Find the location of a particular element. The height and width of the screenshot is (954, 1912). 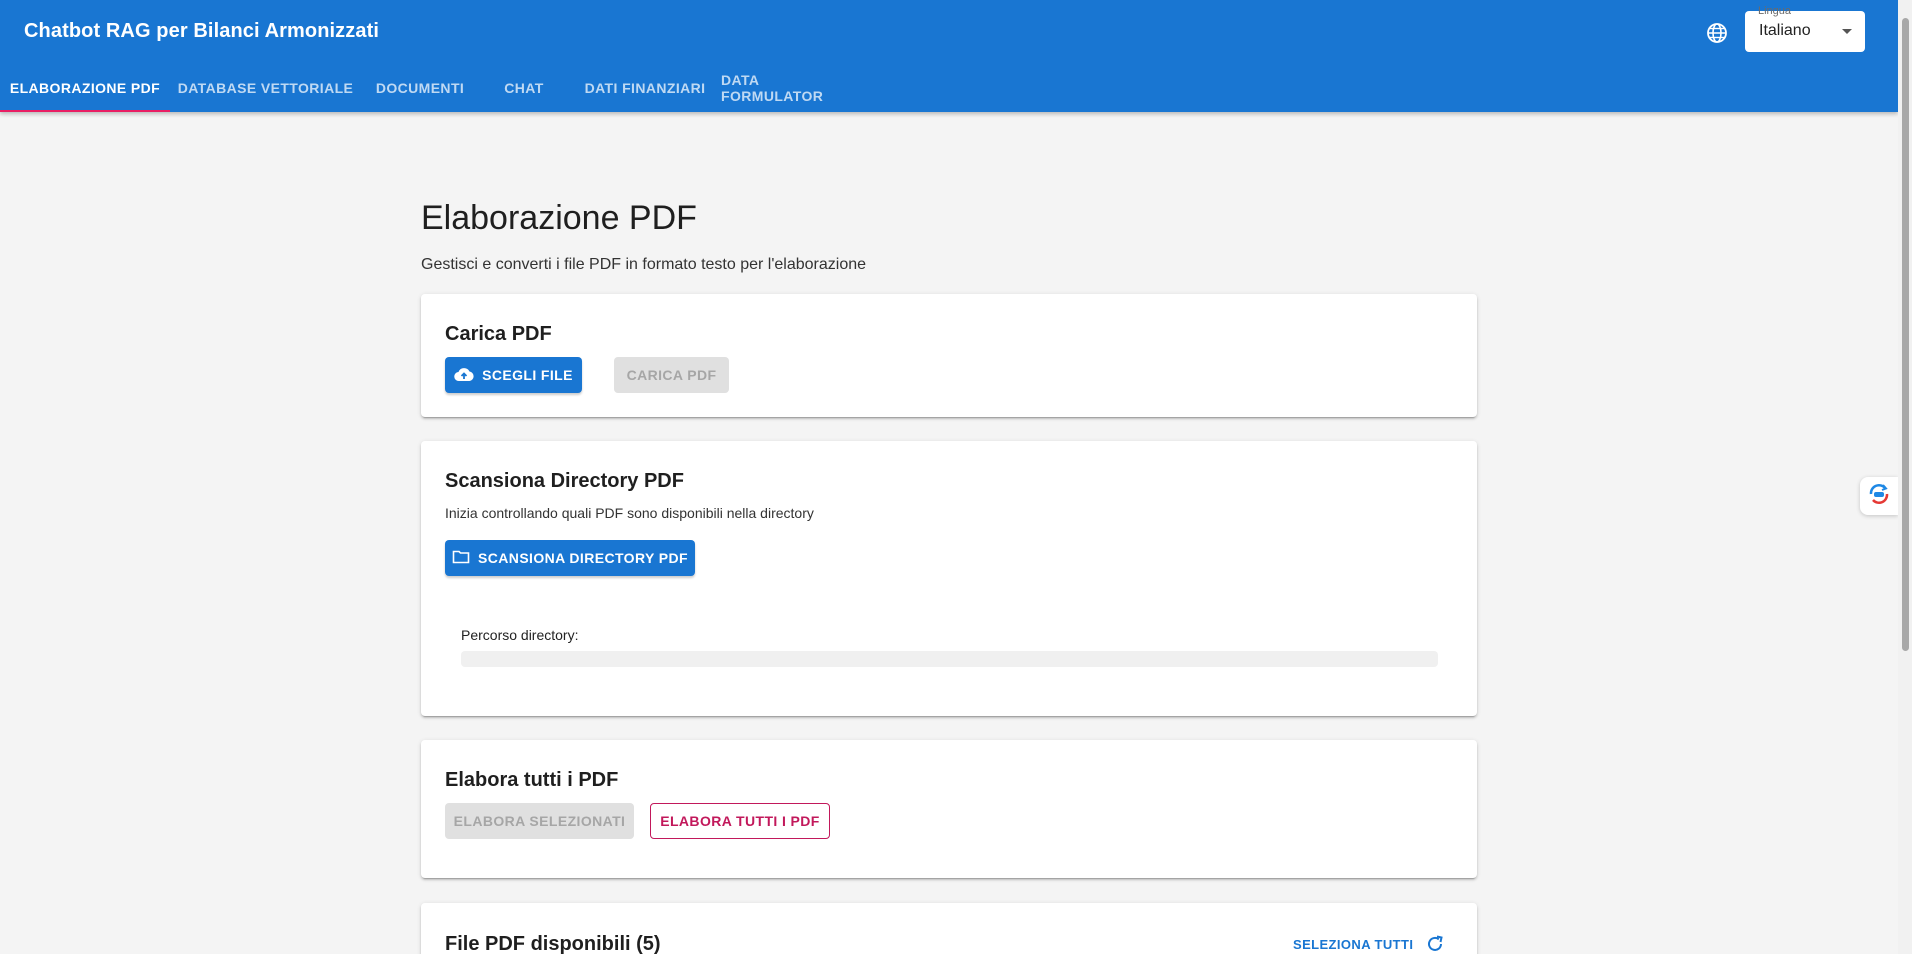

translate-widget-icon is located at coordinates (1879, 496).